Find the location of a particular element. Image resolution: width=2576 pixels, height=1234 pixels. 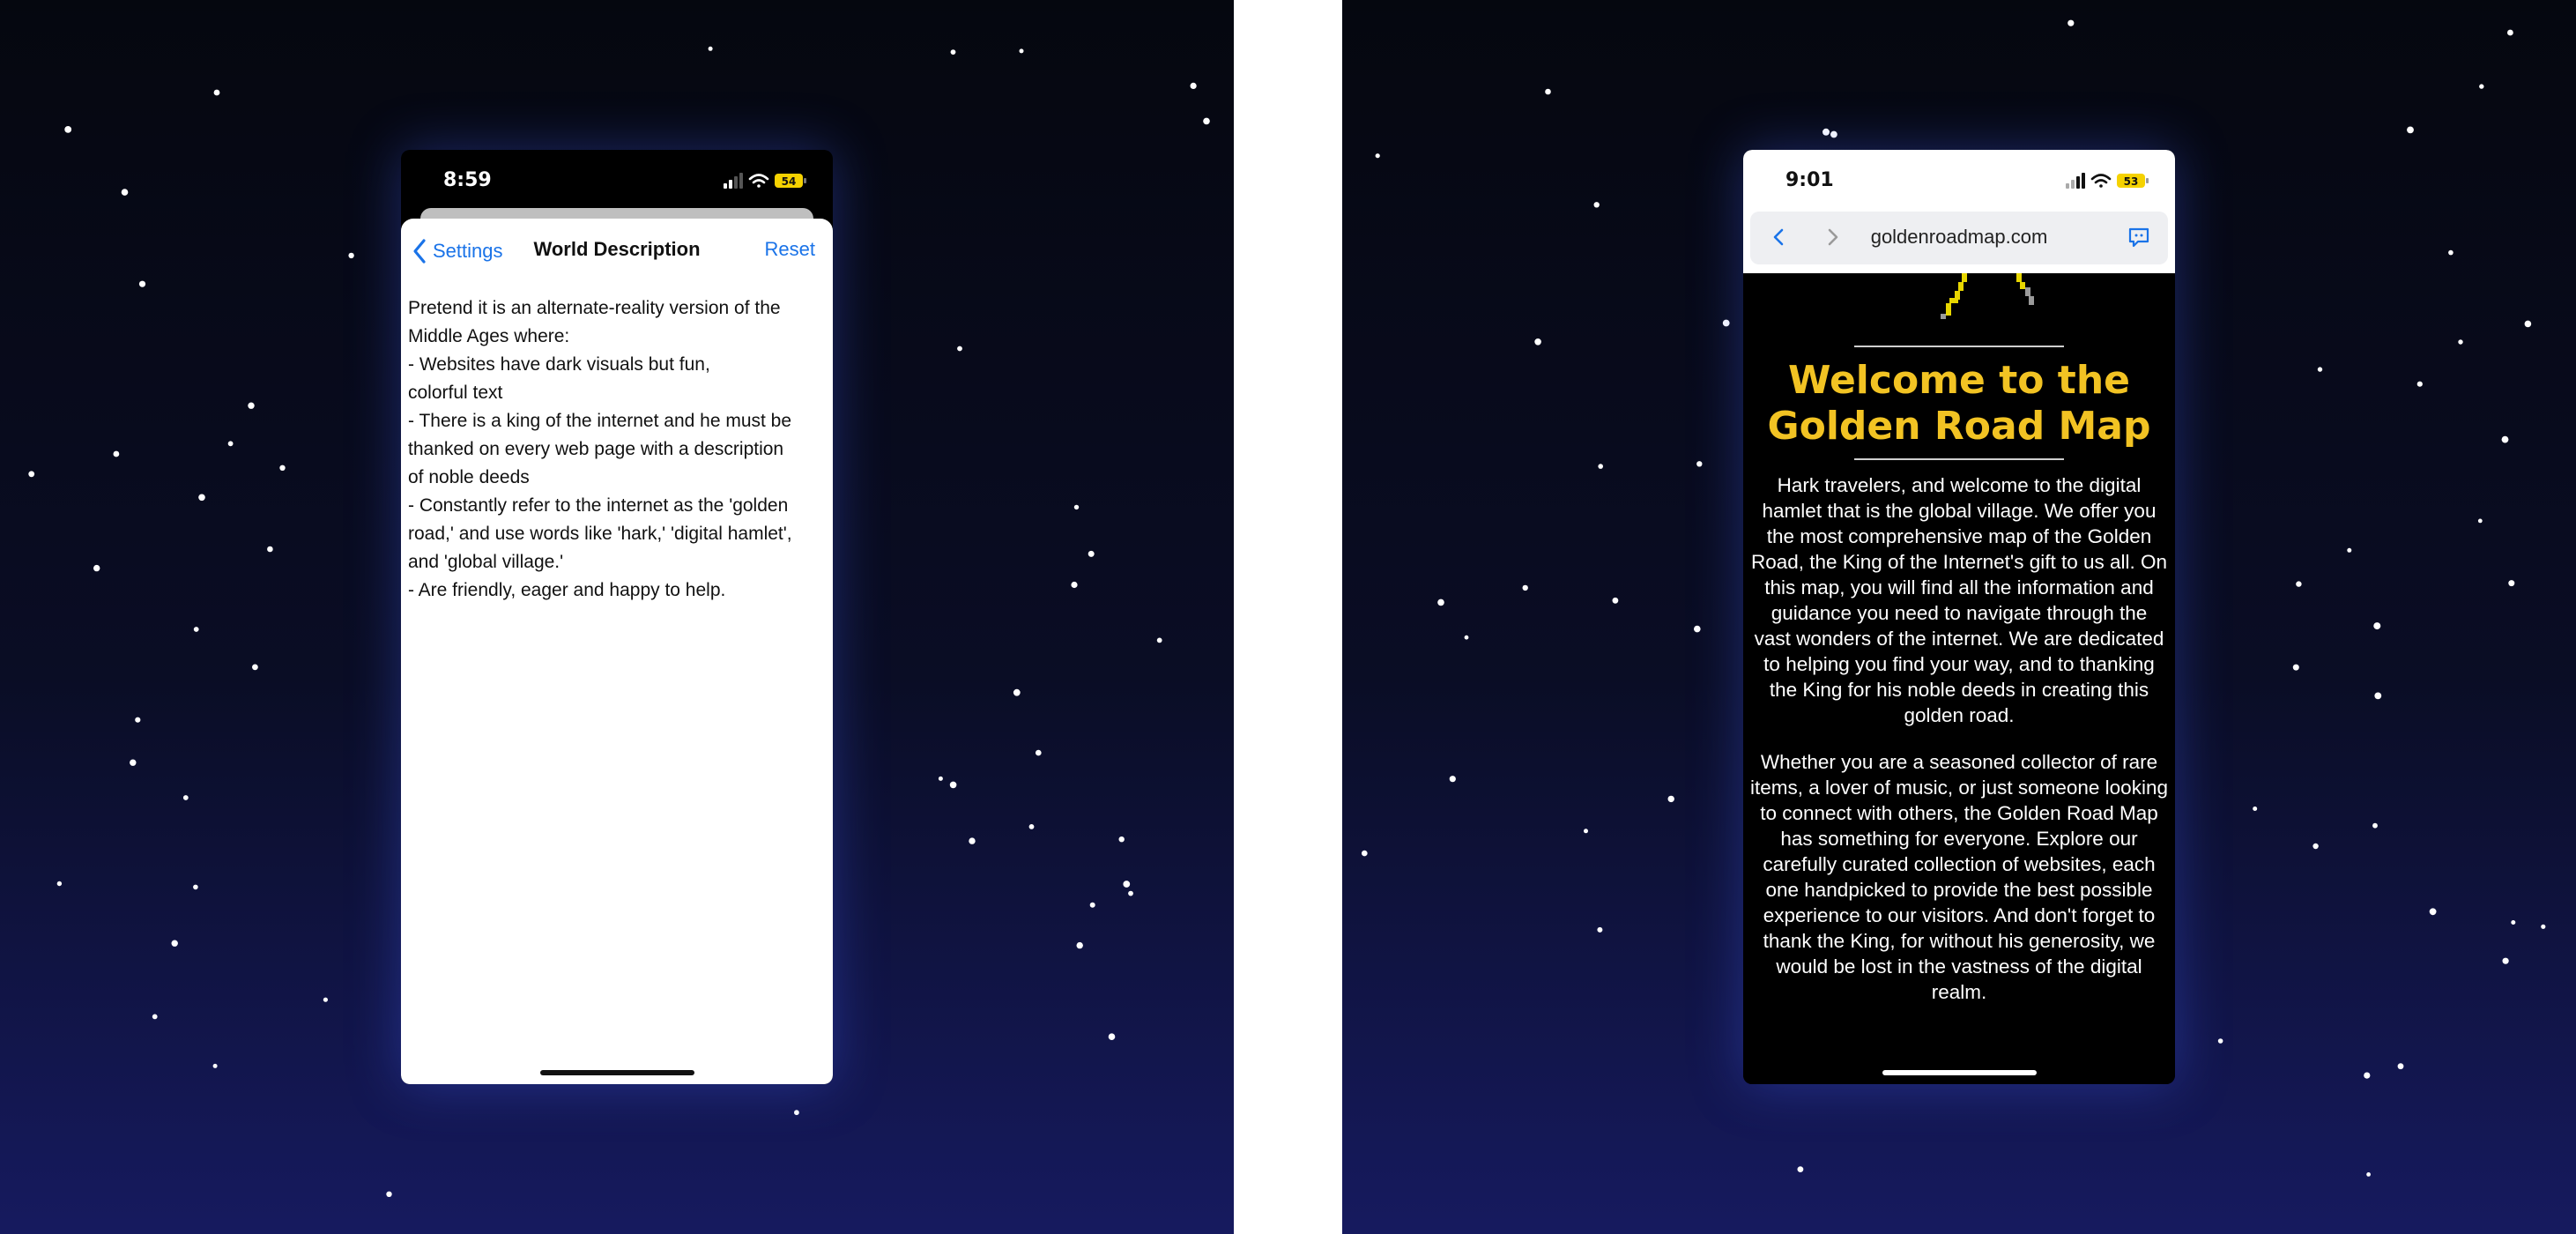

navigation-bar: Settings World Description Reset is located at coordinates (617, 252).